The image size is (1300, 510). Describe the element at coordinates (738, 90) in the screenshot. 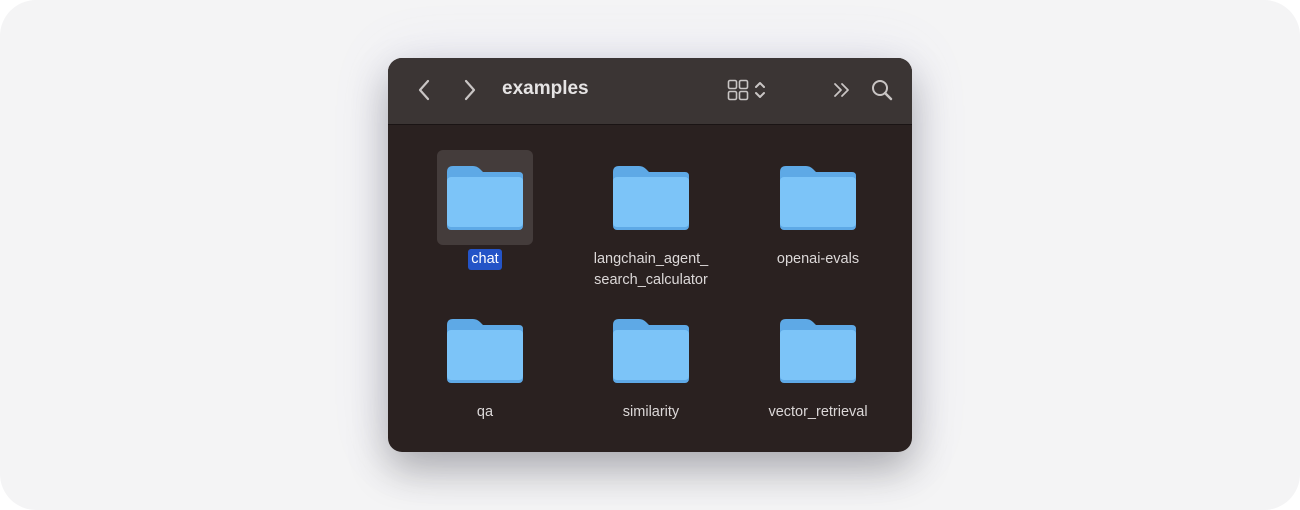

I see `grid-view-icon` at that location.